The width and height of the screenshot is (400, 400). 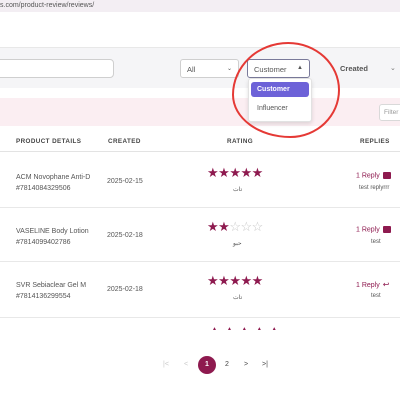 I want to click on created-date: 2025-02-15, so click(x=125, y=181).